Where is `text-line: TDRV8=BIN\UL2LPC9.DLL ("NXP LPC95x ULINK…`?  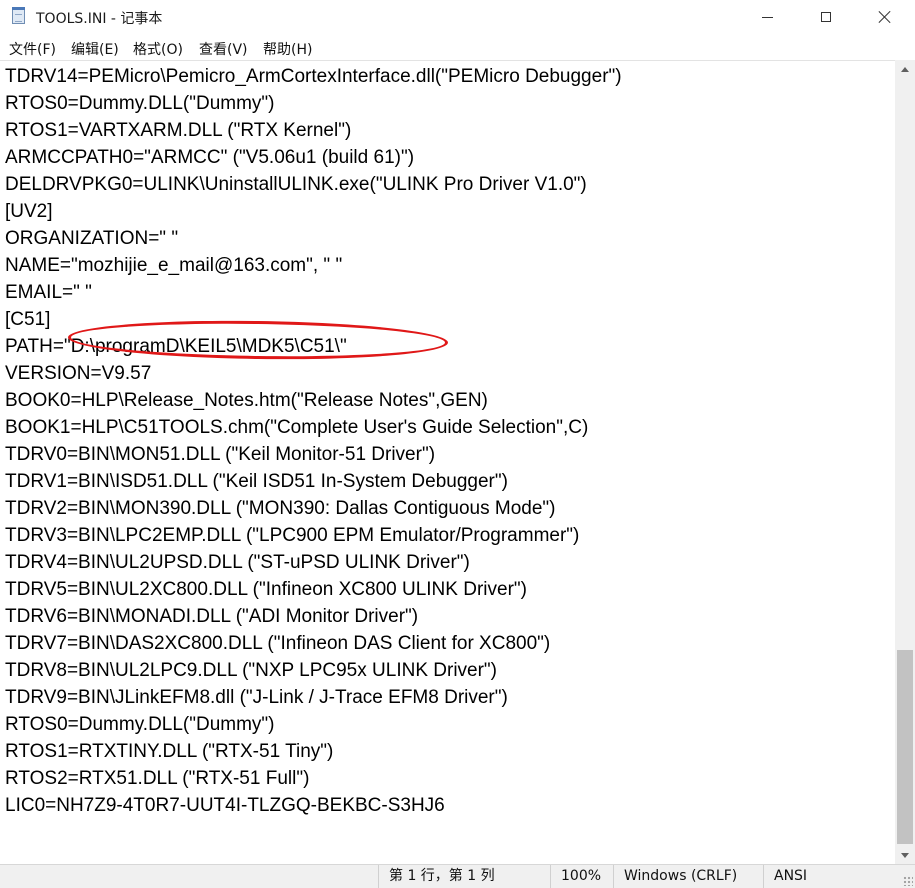 text-line: TDRV8=BIN\UL2LPC9.DLL ("NXP LPC95x ULINK… is located at coordinates (313, 670).